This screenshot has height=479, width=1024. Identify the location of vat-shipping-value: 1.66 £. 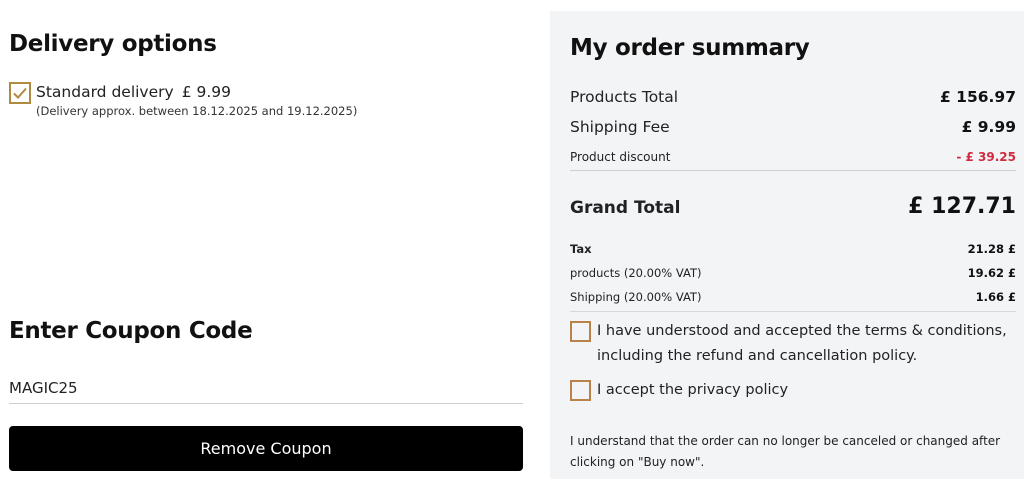
(995, 297).